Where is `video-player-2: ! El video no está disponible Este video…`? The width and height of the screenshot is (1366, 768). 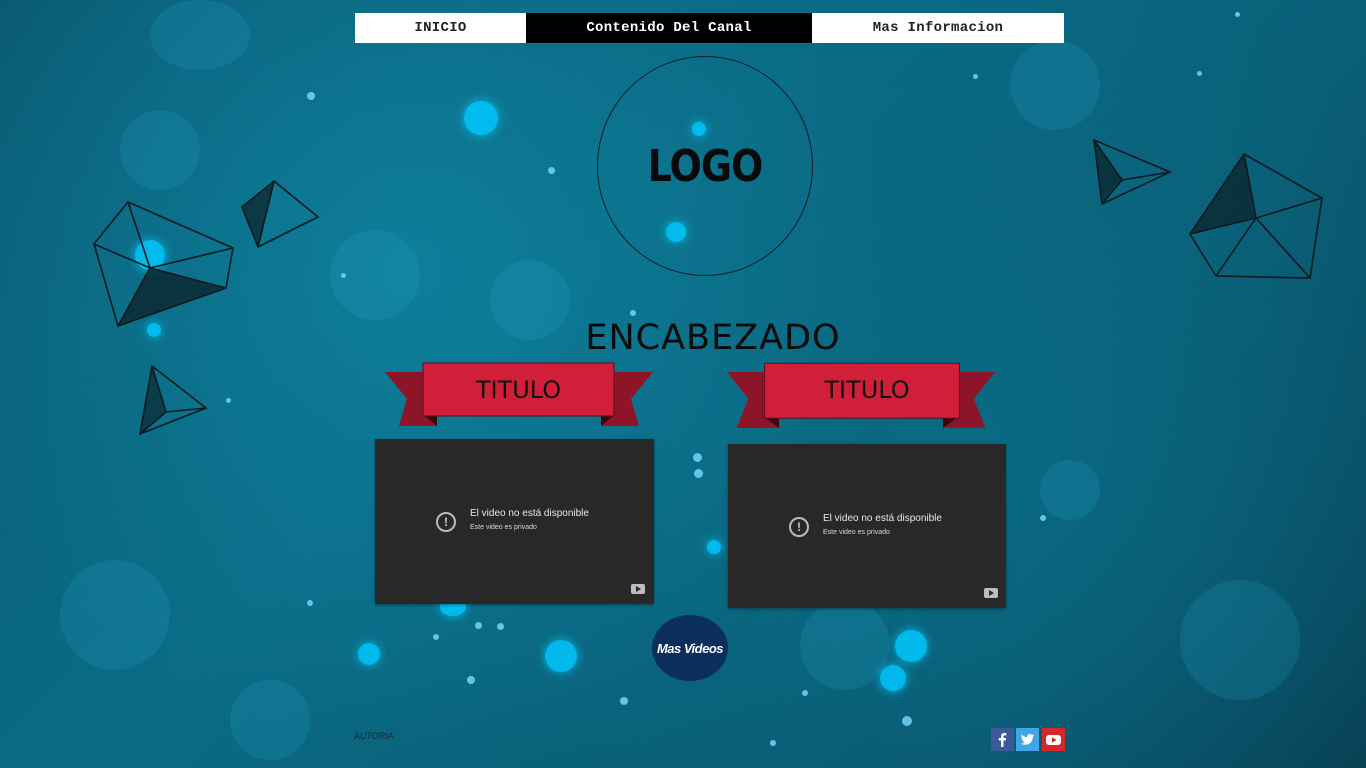
video-player-2: ! El video no está disponible Este video… is located at coordinates (867, 526).